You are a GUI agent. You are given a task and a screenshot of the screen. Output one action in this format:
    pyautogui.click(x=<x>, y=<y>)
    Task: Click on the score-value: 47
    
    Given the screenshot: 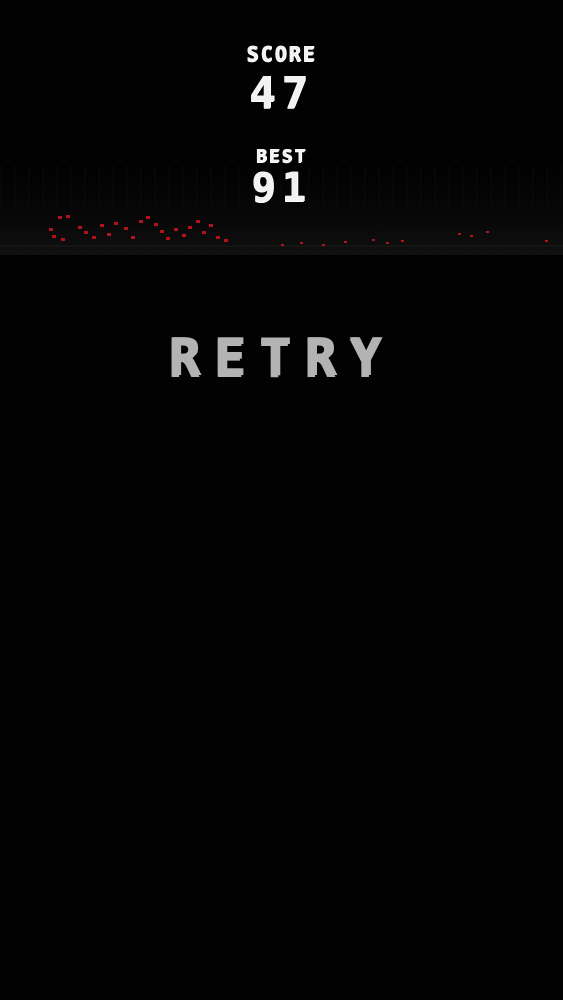 What is the action you would take?
    pyautogui.click(x=281, y=93)
    